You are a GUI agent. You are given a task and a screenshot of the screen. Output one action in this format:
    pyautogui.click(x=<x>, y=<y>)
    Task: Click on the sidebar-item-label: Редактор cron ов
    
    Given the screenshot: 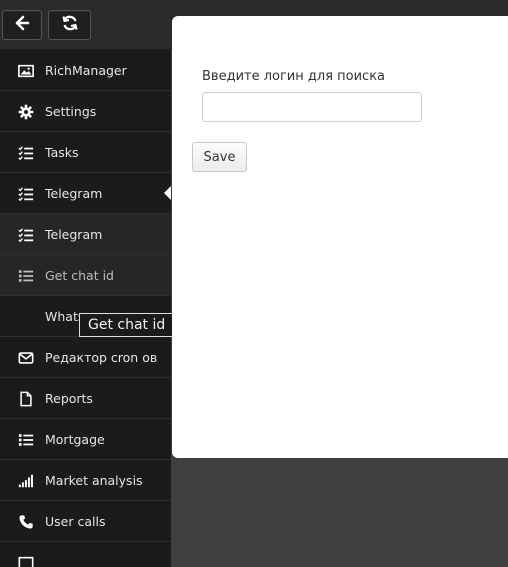 What is the action you would take?
    pyautogui.click(x=101, y=357)
    